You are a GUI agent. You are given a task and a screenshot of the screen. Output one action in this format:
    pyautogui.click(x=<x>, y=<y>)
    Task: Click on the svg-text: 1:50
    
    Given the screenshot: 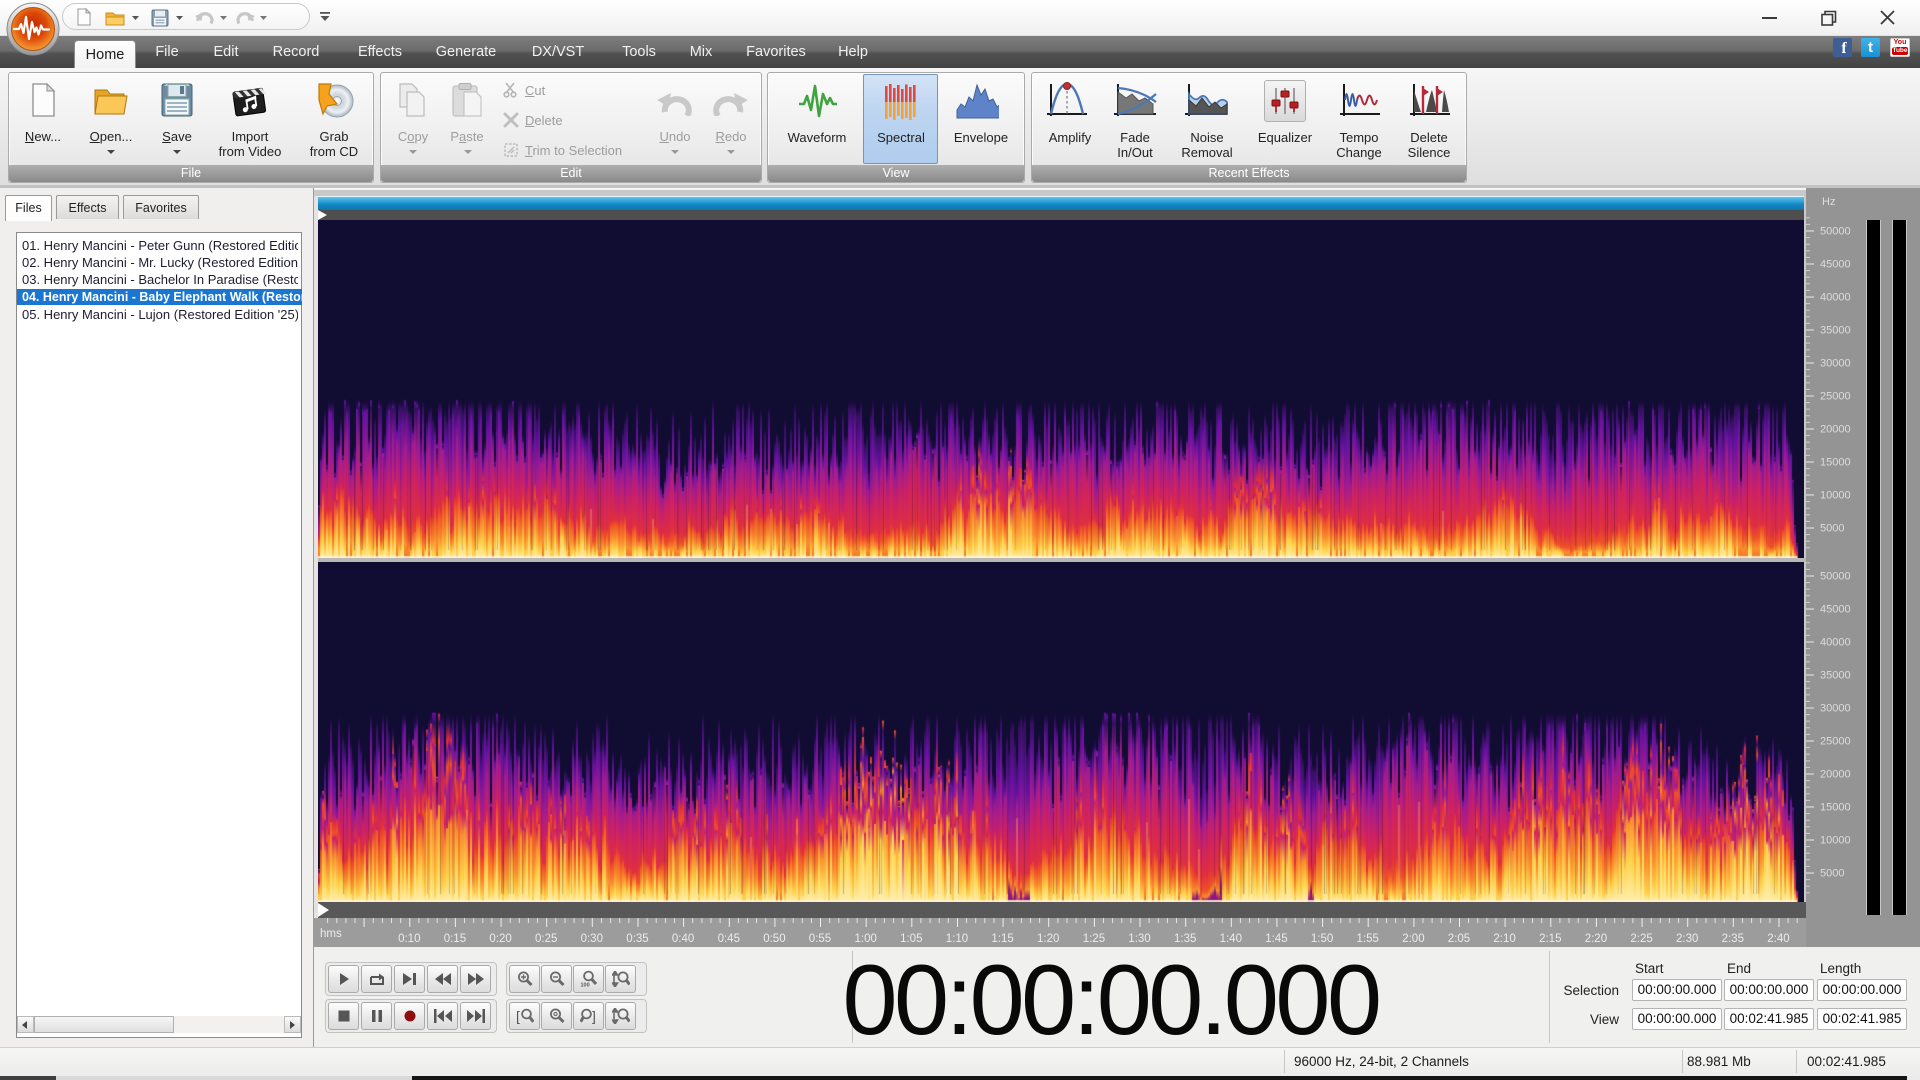 What is the action you would take?
    pyautogui.click(x=1322, y=939)
    